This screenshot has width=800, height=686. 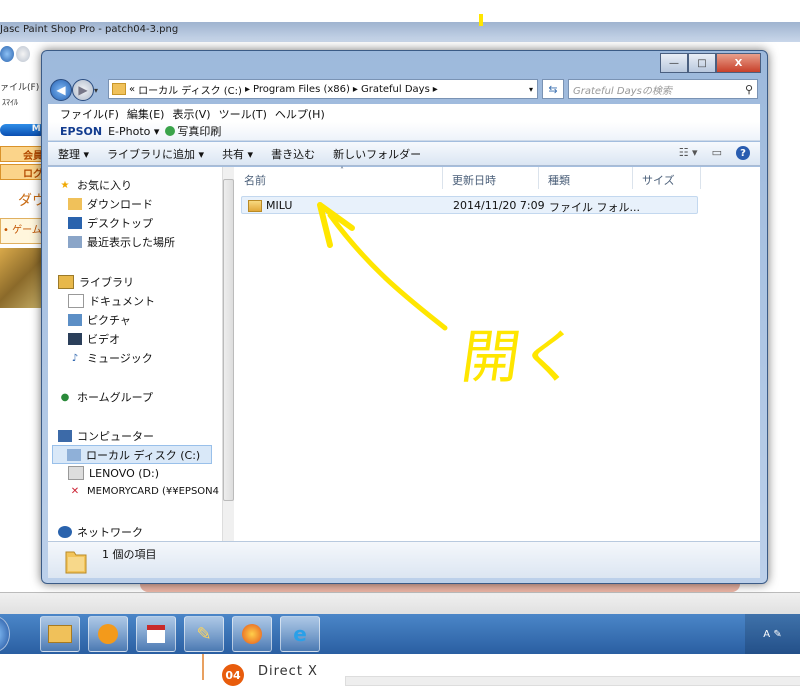 I want to click on system-tray: A ✎, so click(x=772, y=634).